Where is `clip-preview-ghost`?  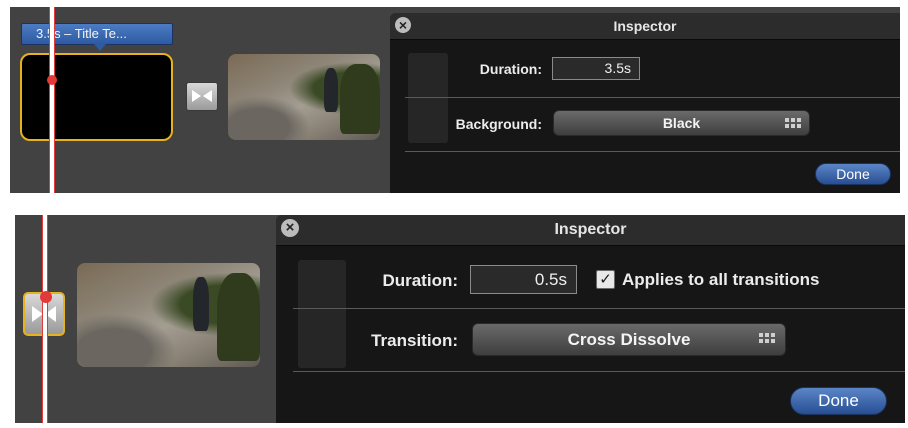
clip-preview-ghost is located at coordinates (322, 314).